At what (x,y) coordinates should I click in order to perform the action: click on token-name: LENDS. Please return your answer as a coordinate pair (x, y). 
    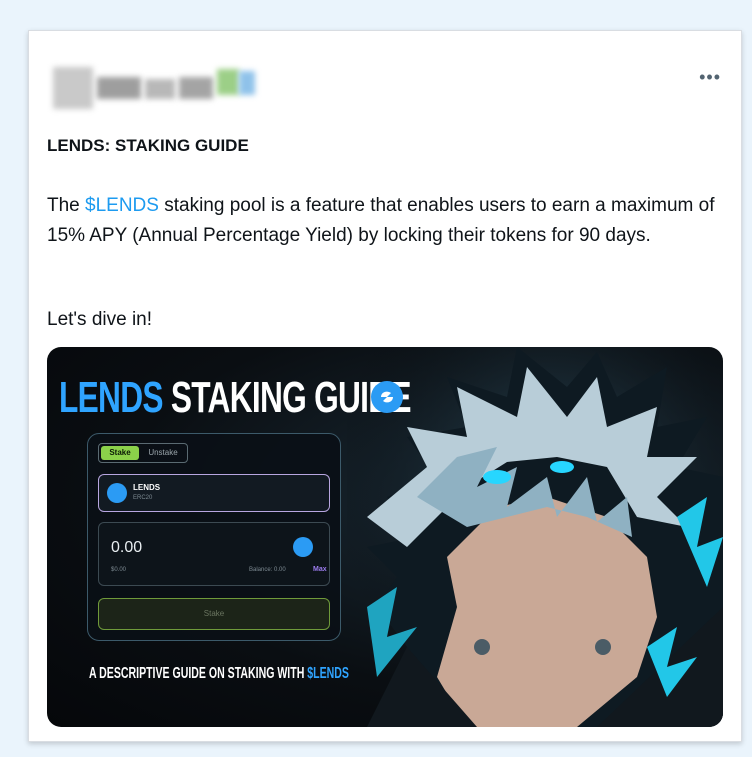
    Looking at the image, I should click on (147, 487).